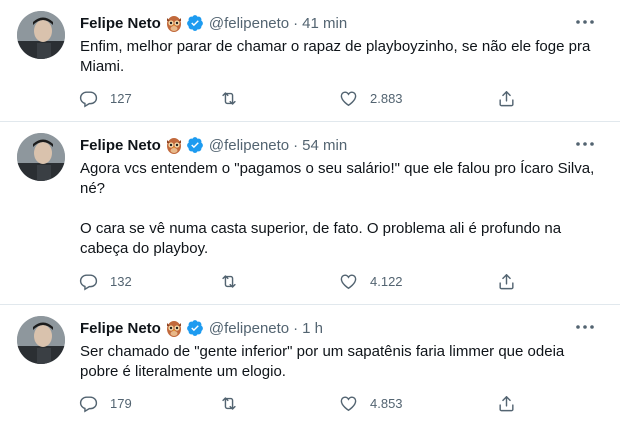 This screenshot has height=425, width=620. I want to click on tweet-header: Felipe Neto @felipeneto · 1 h, so click(201, 328).